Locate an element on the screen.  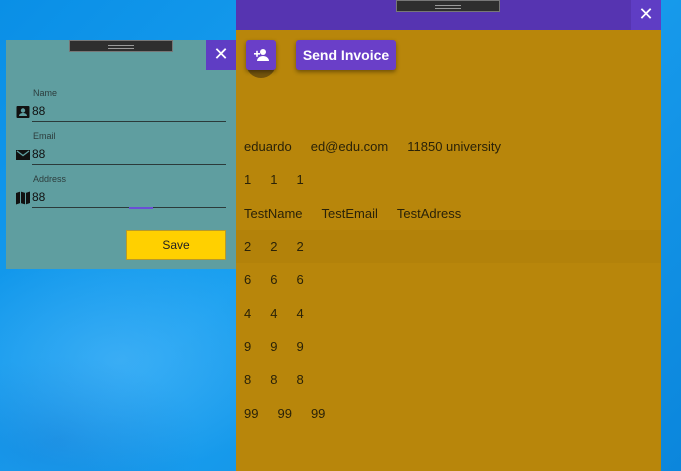
list-item-cell: TestEmail is located at coordinates (349, 213).